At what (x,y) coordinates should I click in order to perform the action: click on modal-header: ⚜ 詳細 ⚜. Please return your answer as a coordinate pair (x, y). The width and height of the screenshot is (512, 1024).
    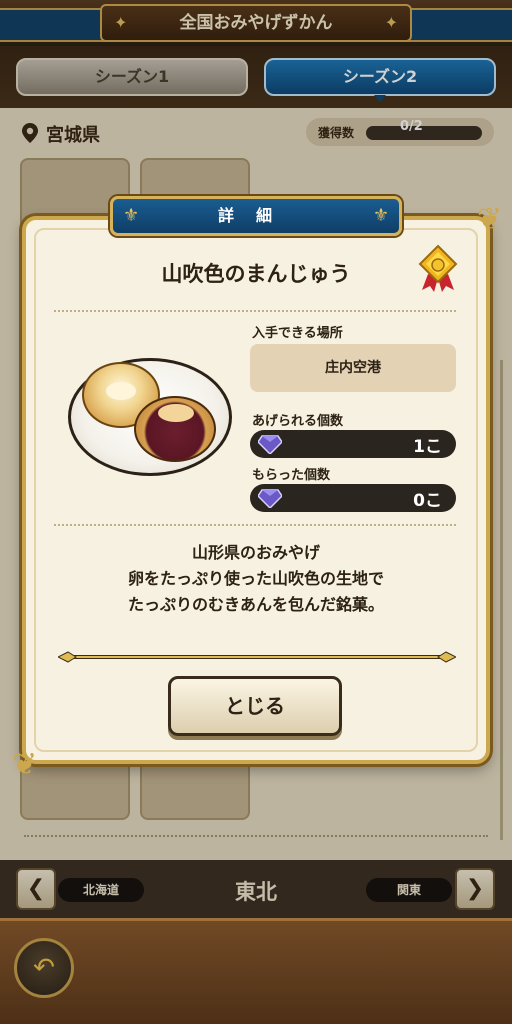
    Looking at the image, I should click on (256, 216).